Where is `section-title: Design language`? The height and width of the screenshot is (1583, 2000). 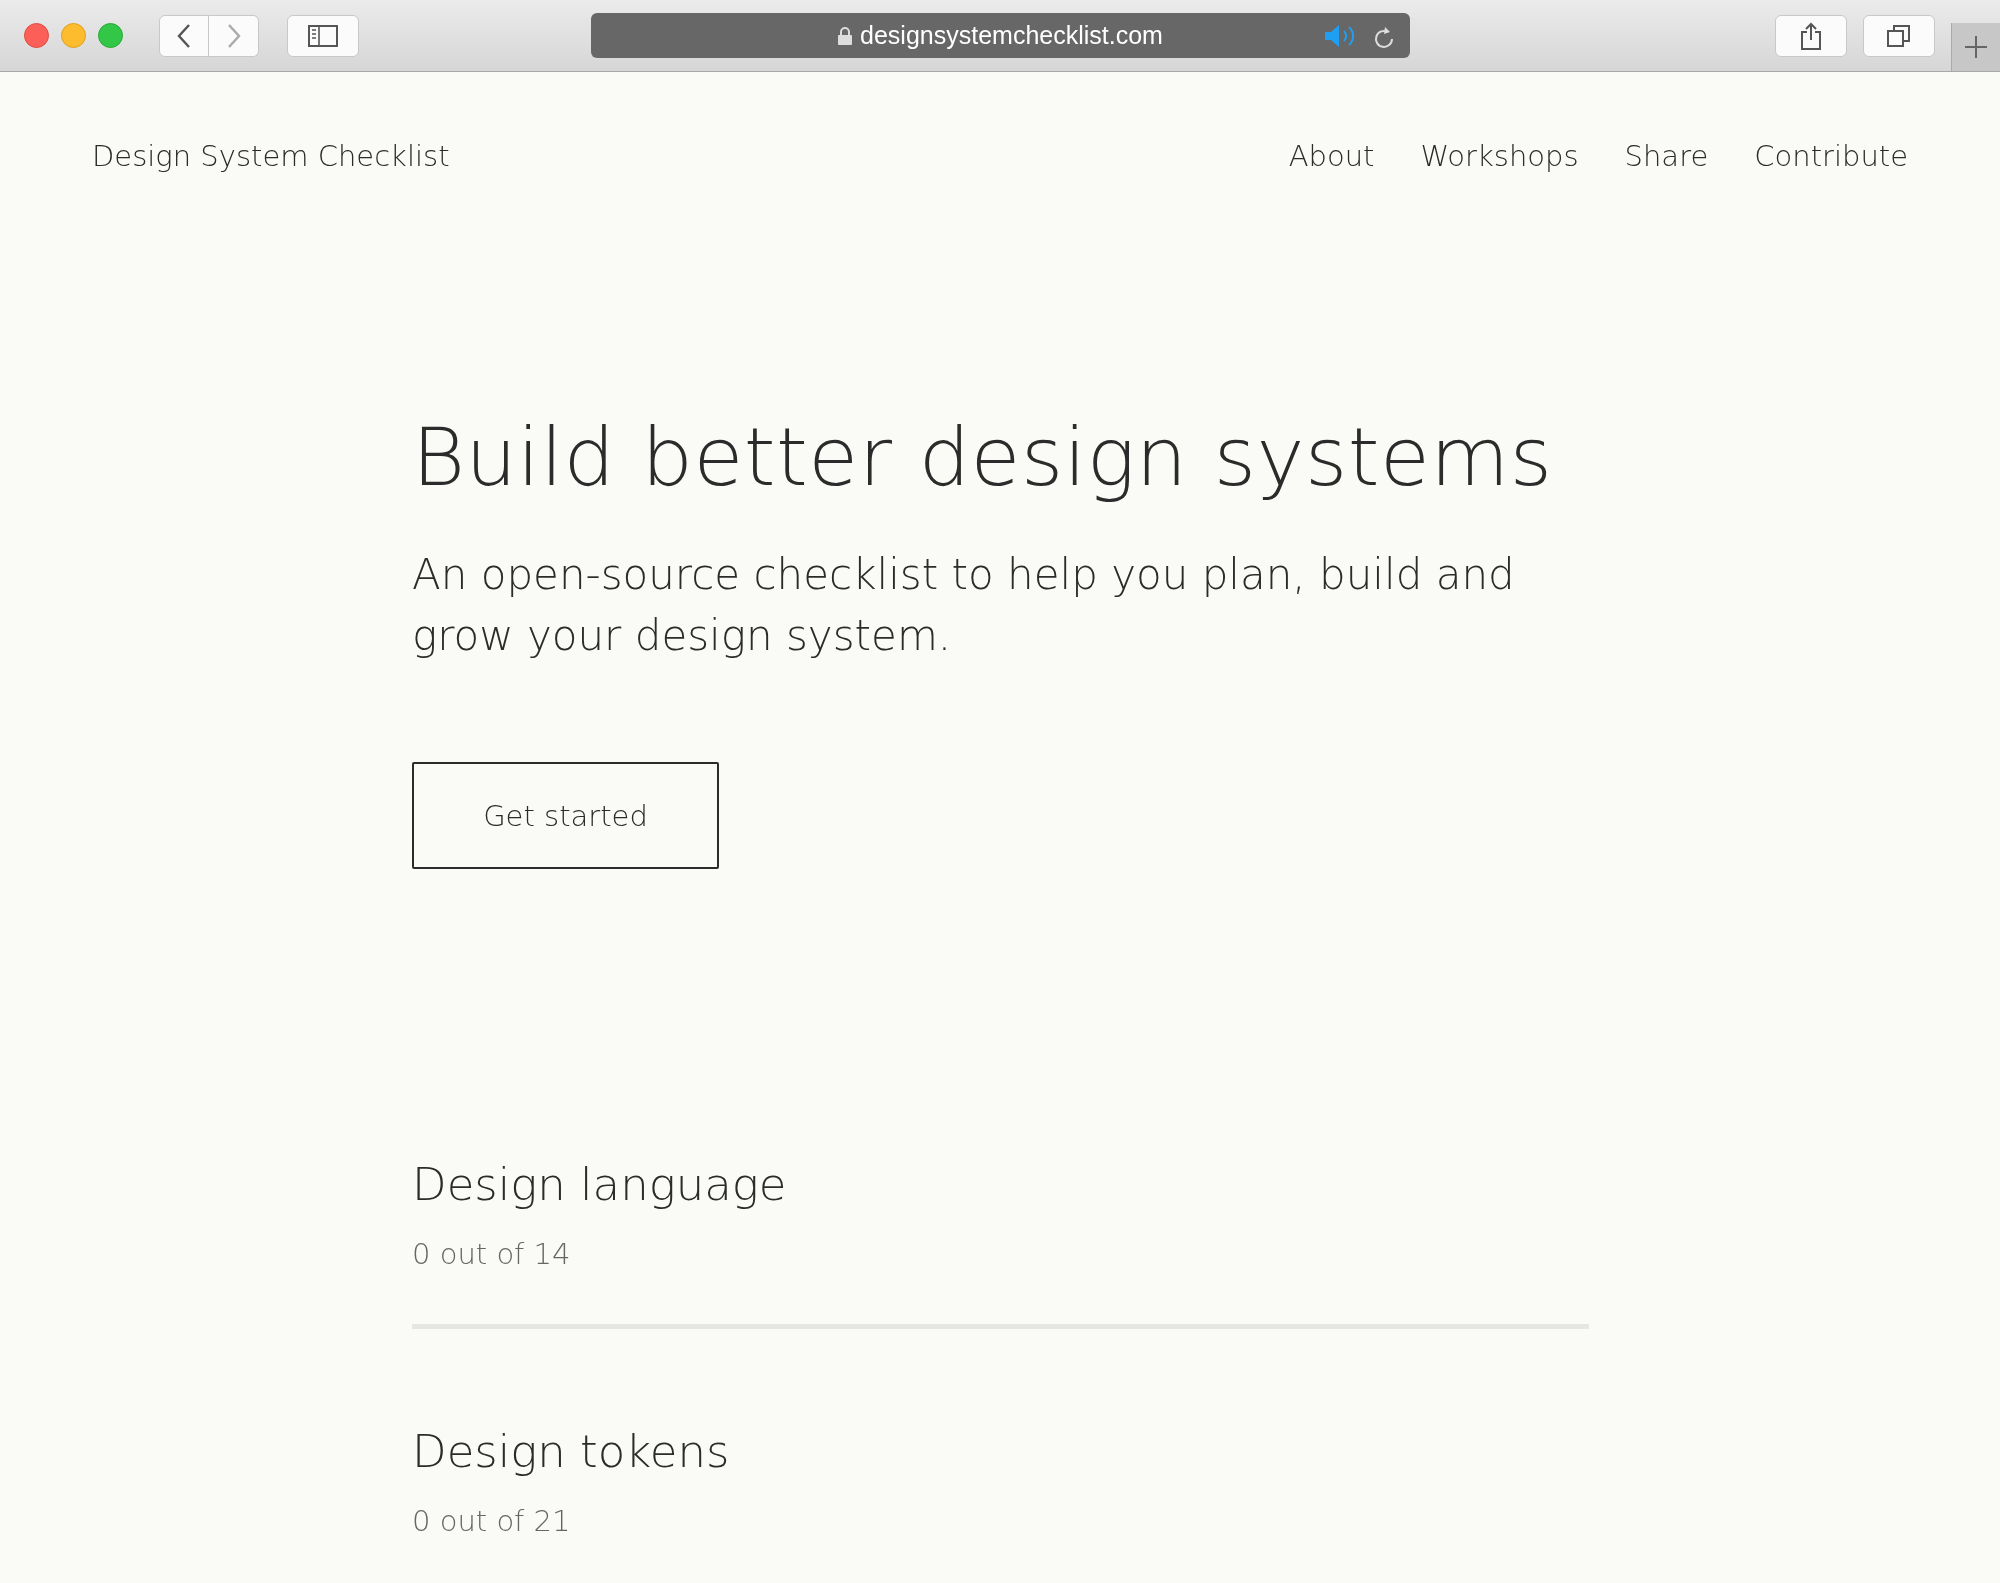 section-title: Design language is located at coordinates (1001, 1184).